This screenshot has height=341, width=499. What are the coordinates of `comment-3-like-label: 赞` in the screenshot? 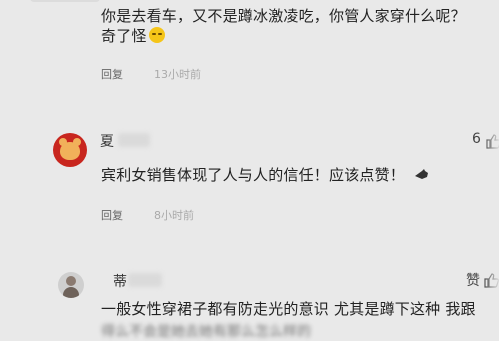 It's located at (473, 281).